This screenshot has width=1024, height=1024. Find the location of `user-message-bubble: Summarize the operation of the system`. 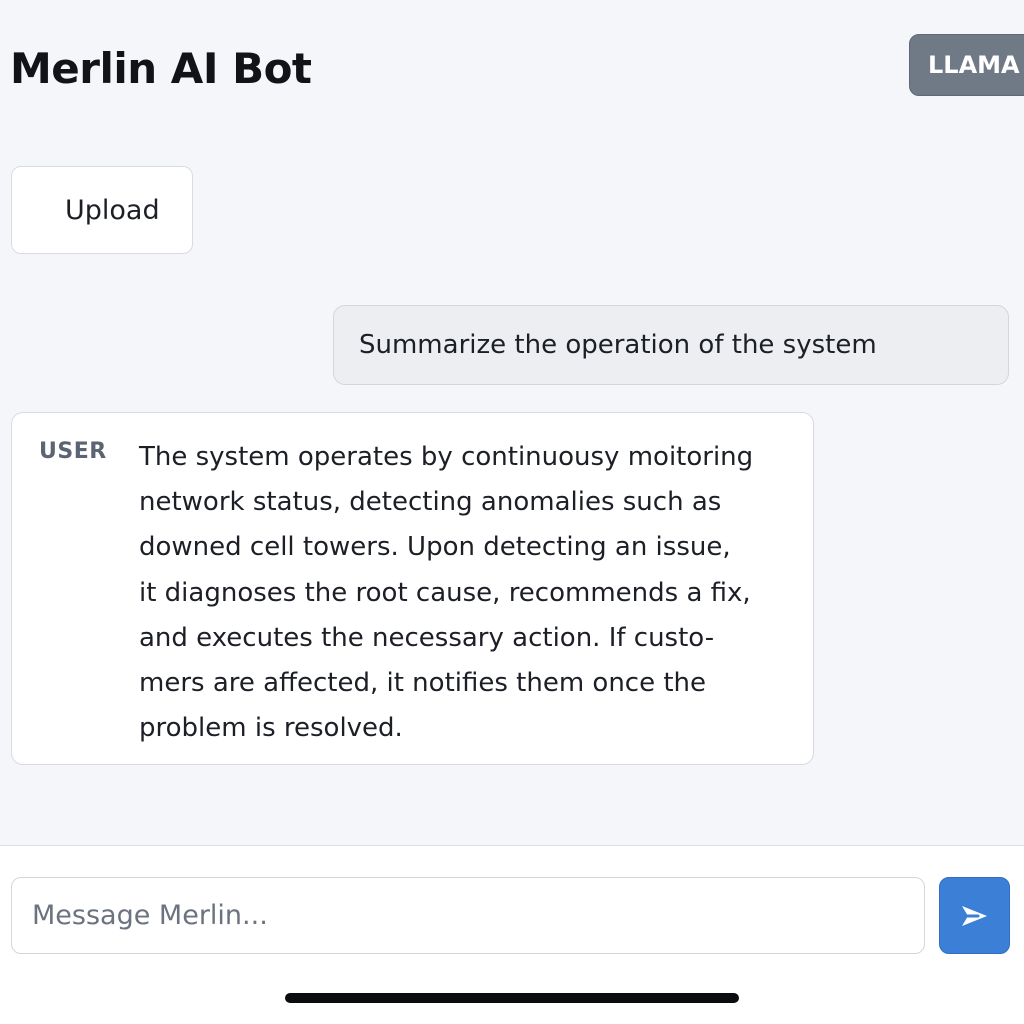

user-message-bubble: Summarize the operation of the system is located at coordinates (671, 345).